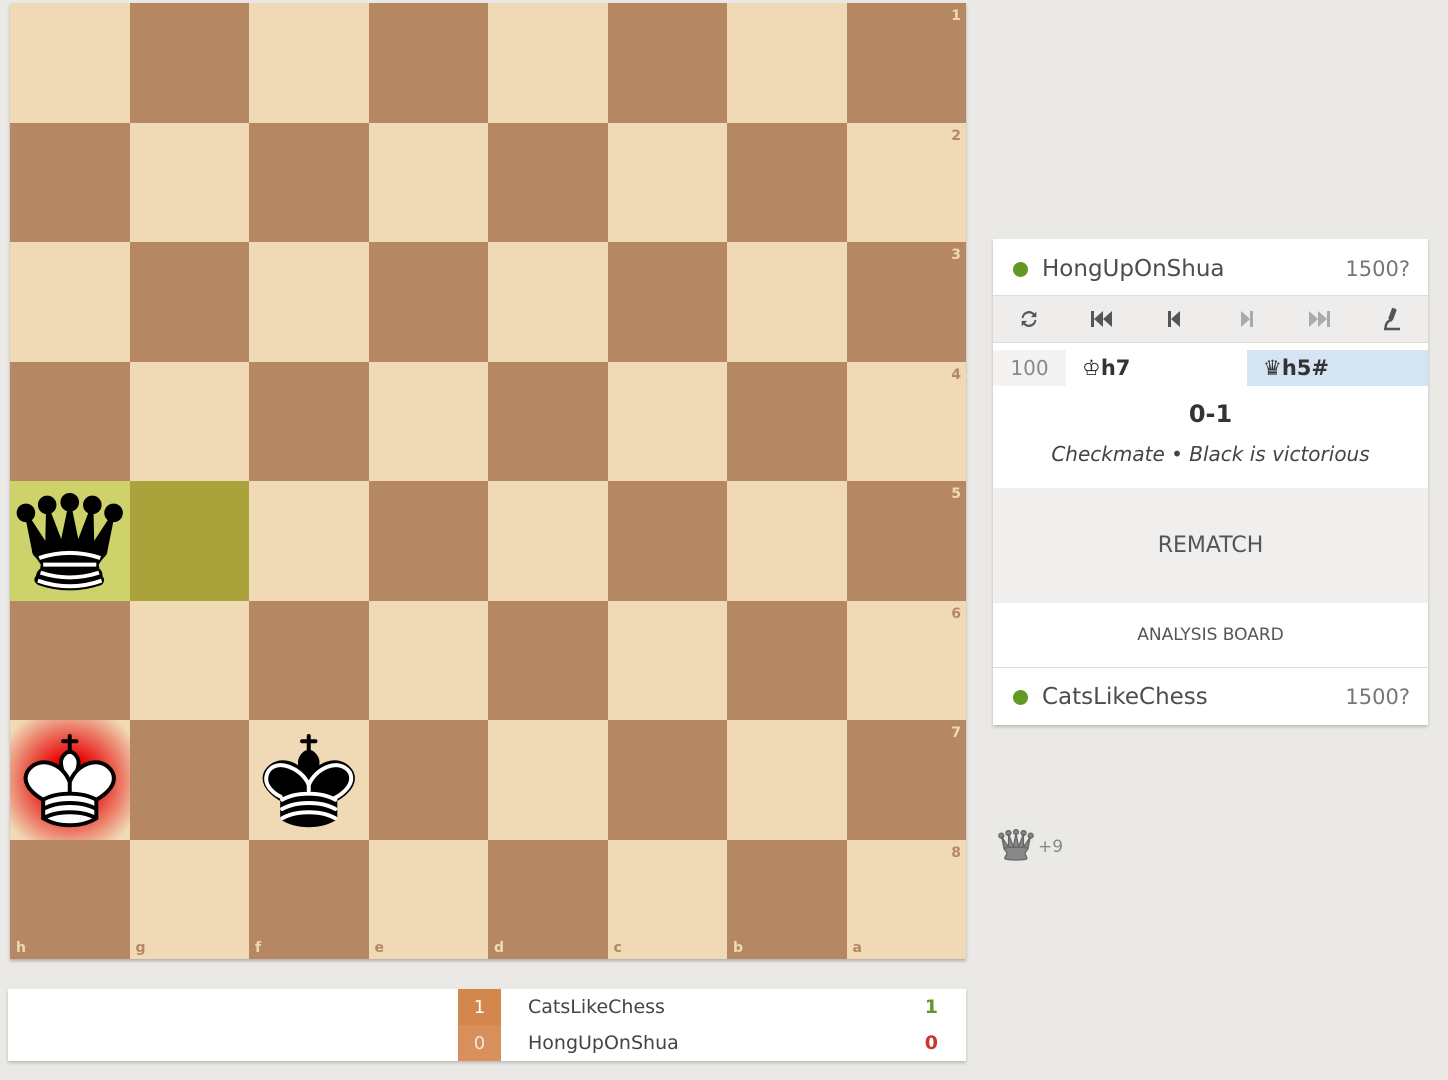 This screenshot has width=1448, height=1080. What do you see at coordinates (787, 541) in the screenshot?
I see `square-b5` at bounding box center [787, 541].